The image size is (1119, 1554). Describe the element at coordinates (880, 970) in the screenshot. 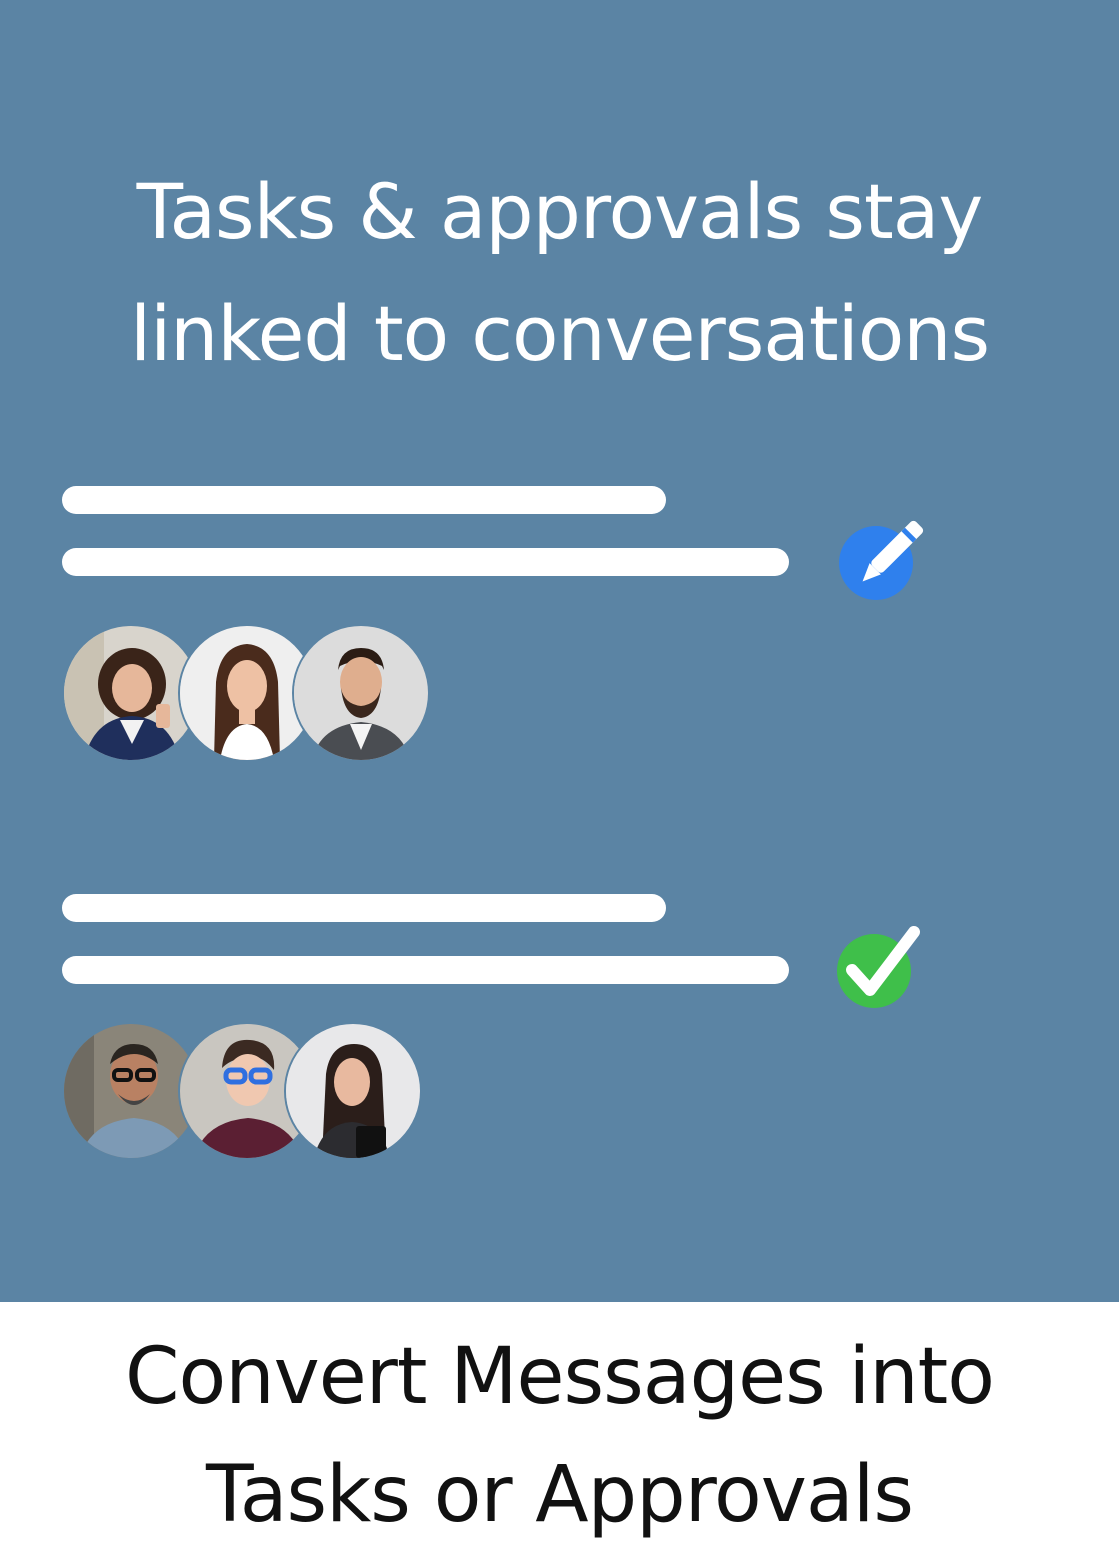

I see `check-approved-icon` at that location.